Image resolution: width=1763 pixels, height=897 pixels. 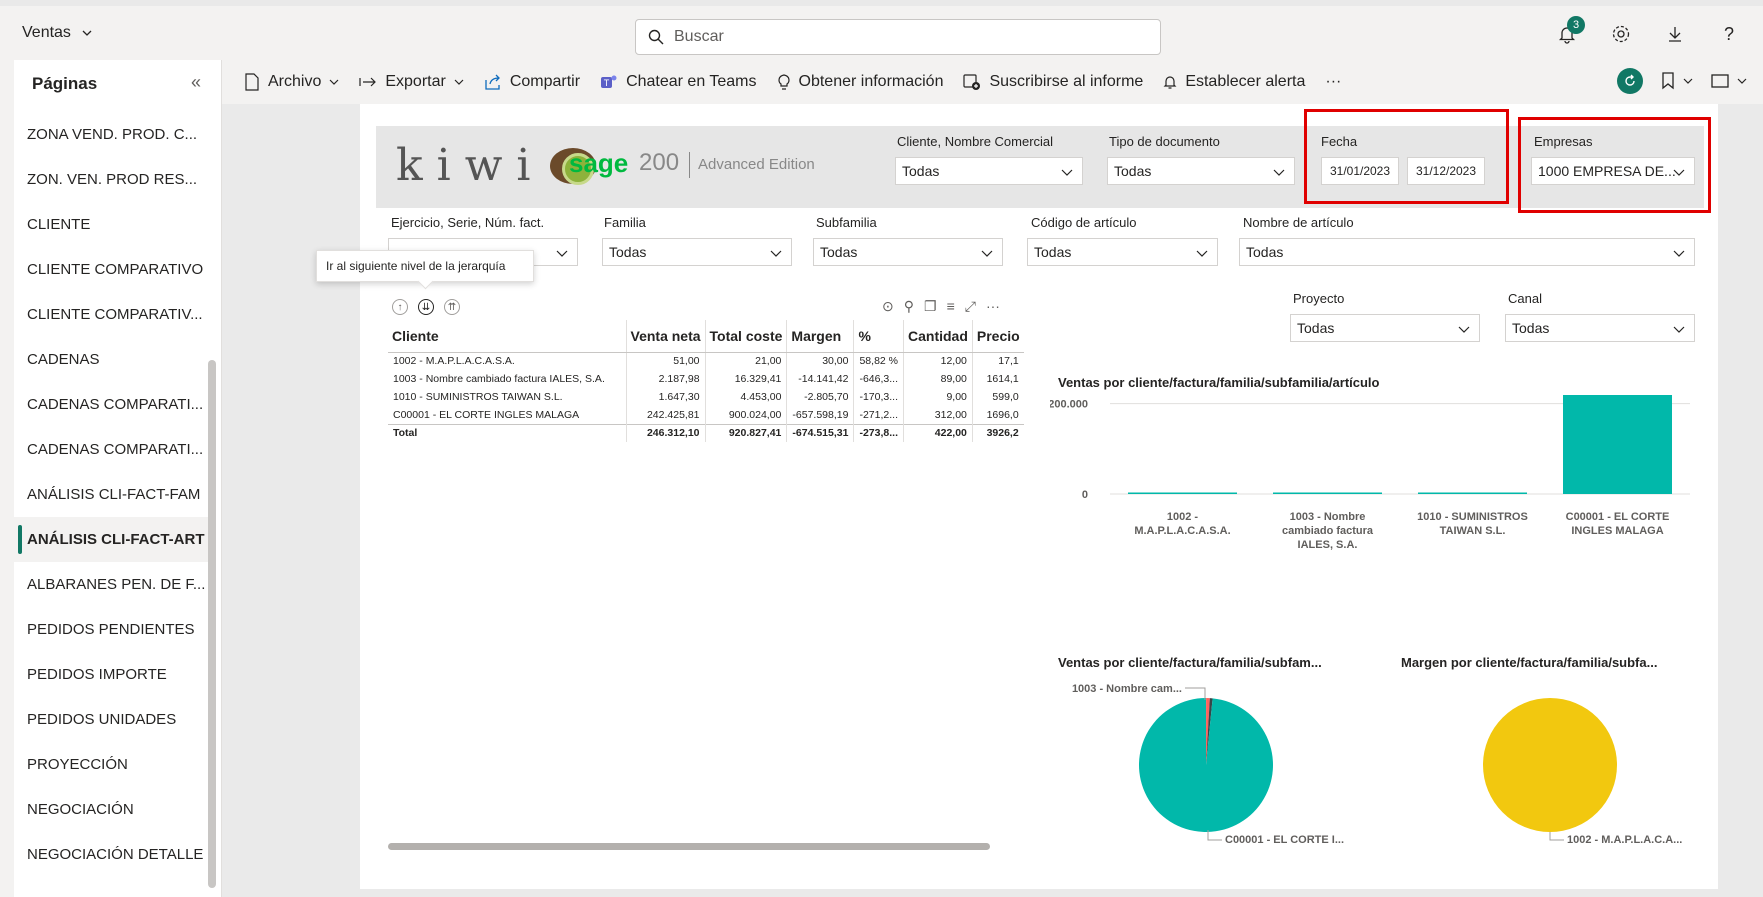 I want to click on set-alert-button: Establecer alerta, so click(x=1234, y=82).